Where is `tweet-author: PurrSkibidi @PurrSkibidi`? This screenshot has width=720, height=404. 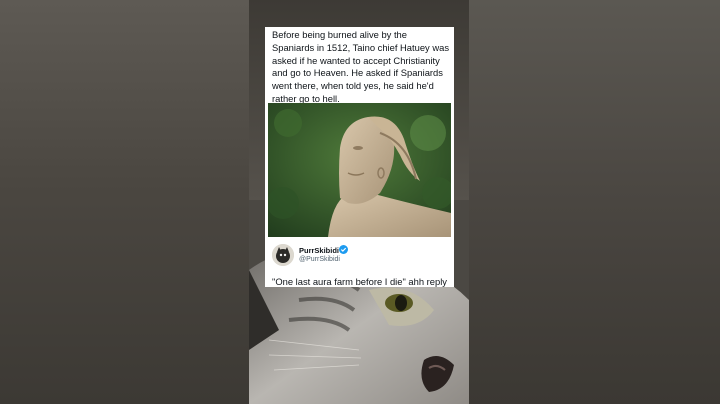 tweet-author: PurrSkibidi @PurrSkibidi is located at coordinates (361, 256).